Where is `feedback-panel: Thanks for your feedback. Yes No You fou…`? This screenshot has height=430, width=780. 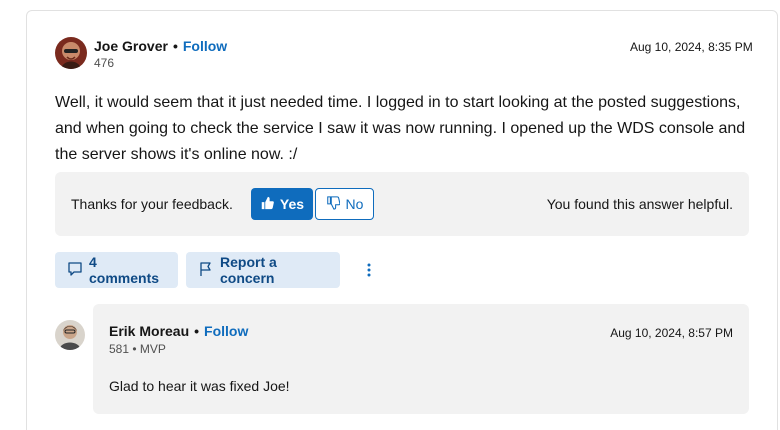
feedback-panel: Thanks for your feedback. Yes No You fou… is located at coordinates (402, 204).